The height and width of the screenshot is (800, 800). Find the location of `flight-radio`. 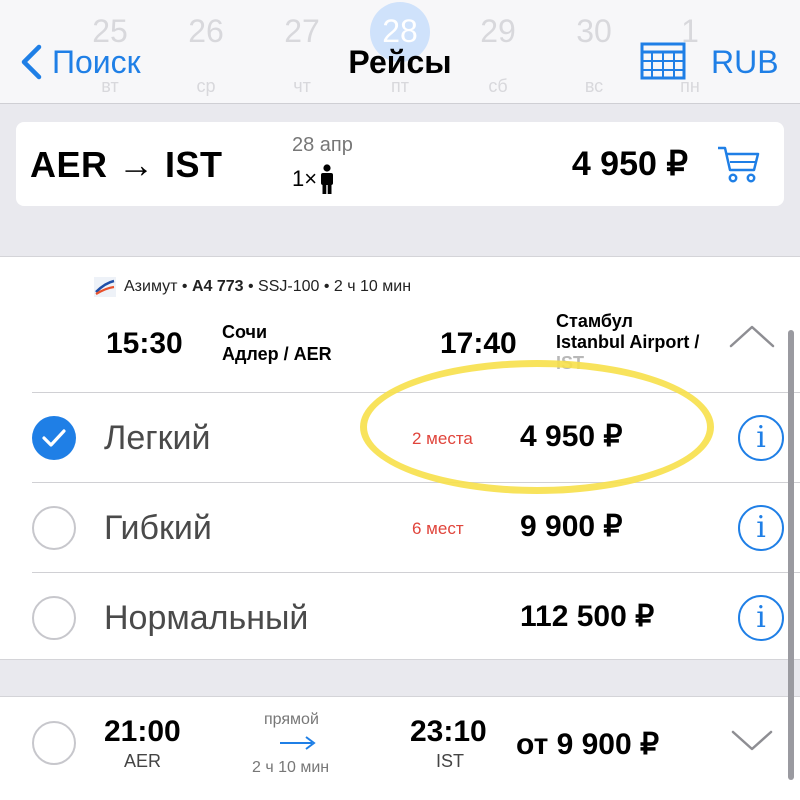

flight-radio is located at coordinates (54, 743).